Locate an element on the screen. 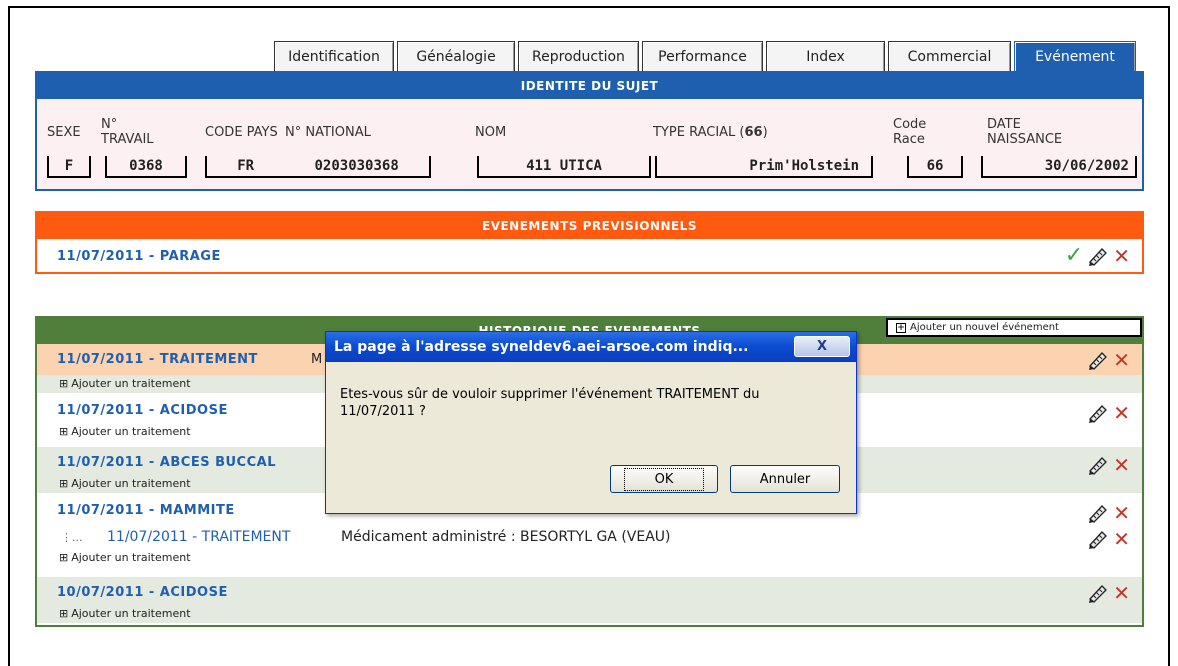  event-link: 10/07/2011 - ACIDOSE is located at coordinates (142, 592).